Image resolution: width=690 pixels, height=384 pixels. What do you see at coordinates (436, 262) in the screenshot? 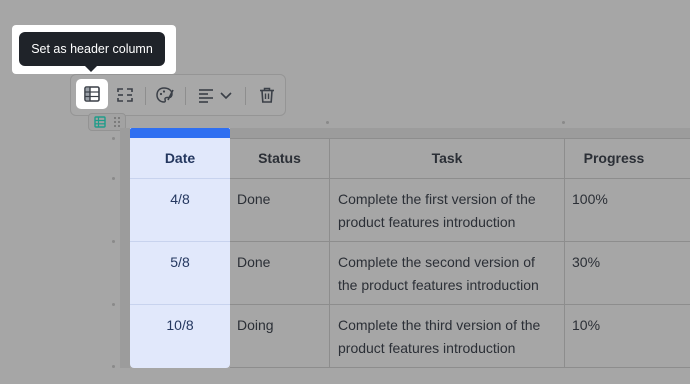
I see `table-cell-task-line: Complete the second version of` at bounding box center [436, 262].